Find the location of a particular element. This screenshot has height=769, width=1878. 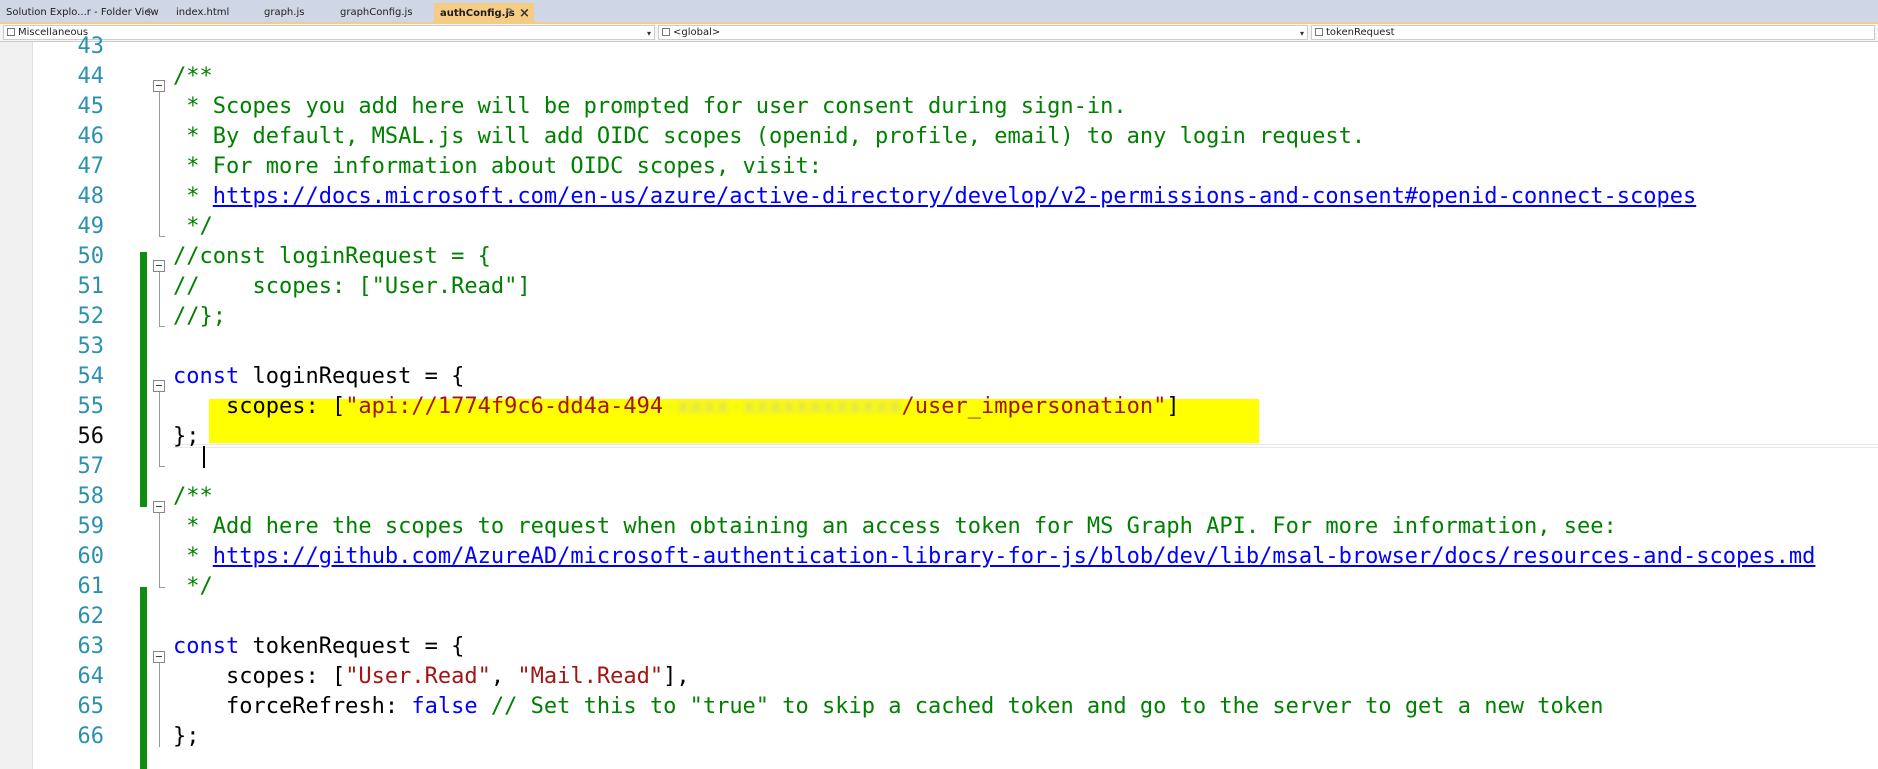

code-line: 63 const tokenRequest = { is located at coordinates (939, 647).